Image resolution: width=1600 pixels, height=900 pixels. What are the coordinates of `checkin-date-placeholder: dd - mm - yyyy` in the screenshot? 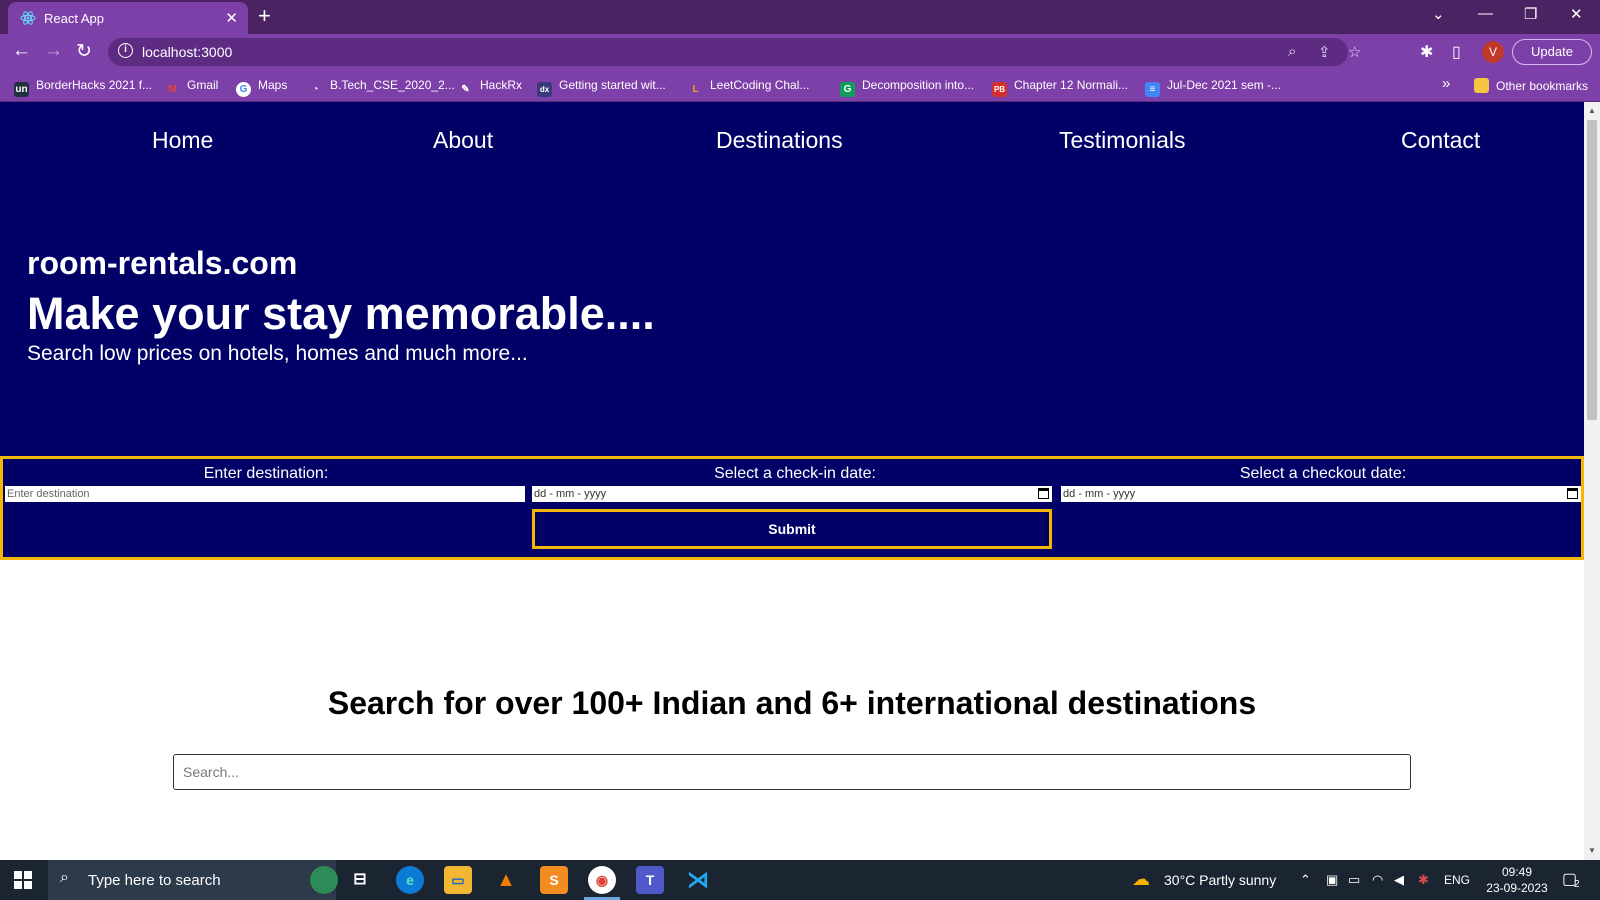 It's located at (570, 494).